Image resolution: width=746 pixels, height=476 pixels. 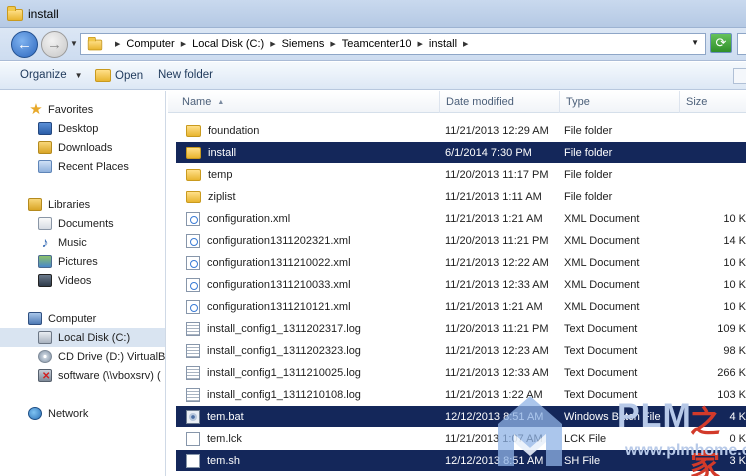 I want to click on file-row: ziplist 11/21/2013 1:11 AM File folder, so click(x=461, y=196).